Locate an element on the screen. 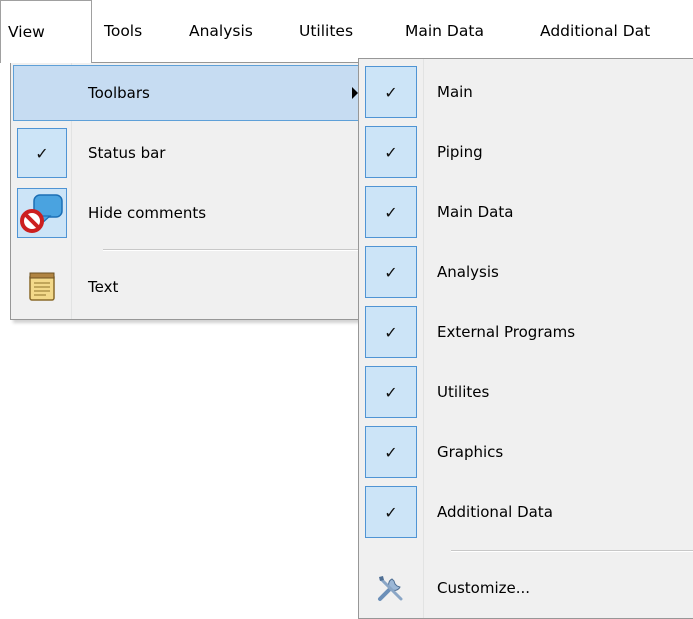  menu-item-toolbars-label: Toolbars is located at coordinates (119, 93).